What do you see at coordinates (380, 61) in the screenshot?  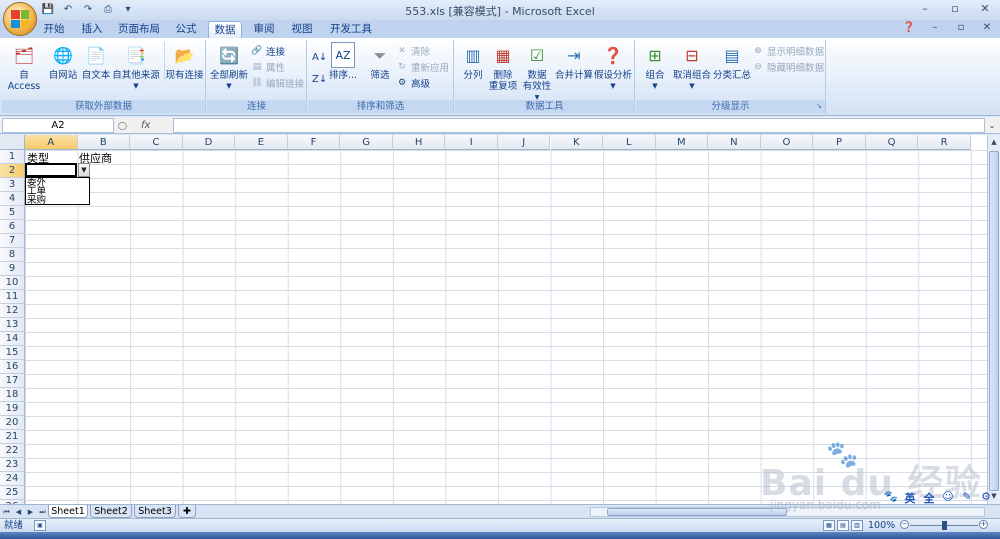 I see `filter-button: ⏷ 筛选` at bounding box center [380, 61].